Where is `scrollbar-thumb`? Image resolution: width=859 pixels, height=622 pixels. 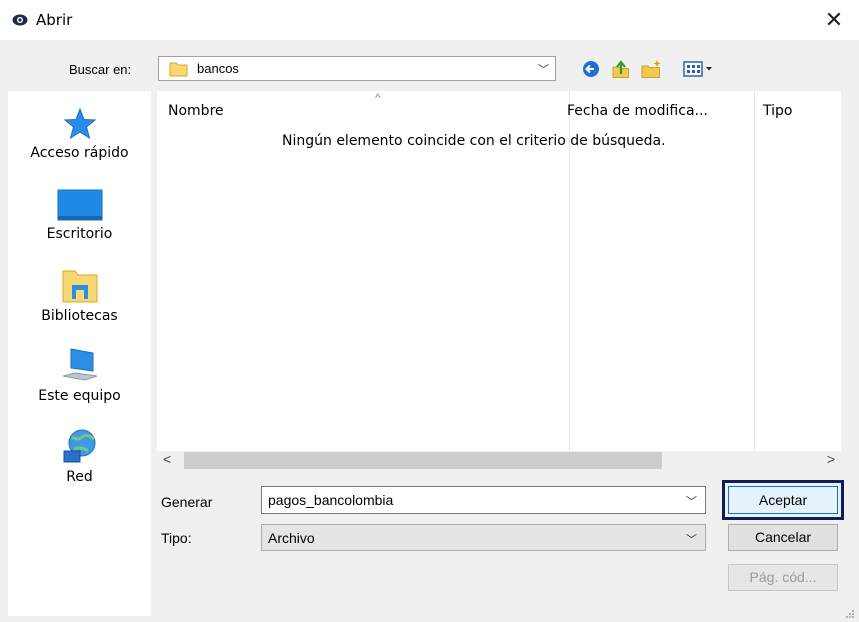 scrollbar-thumb is located at coordinates (423, 460).